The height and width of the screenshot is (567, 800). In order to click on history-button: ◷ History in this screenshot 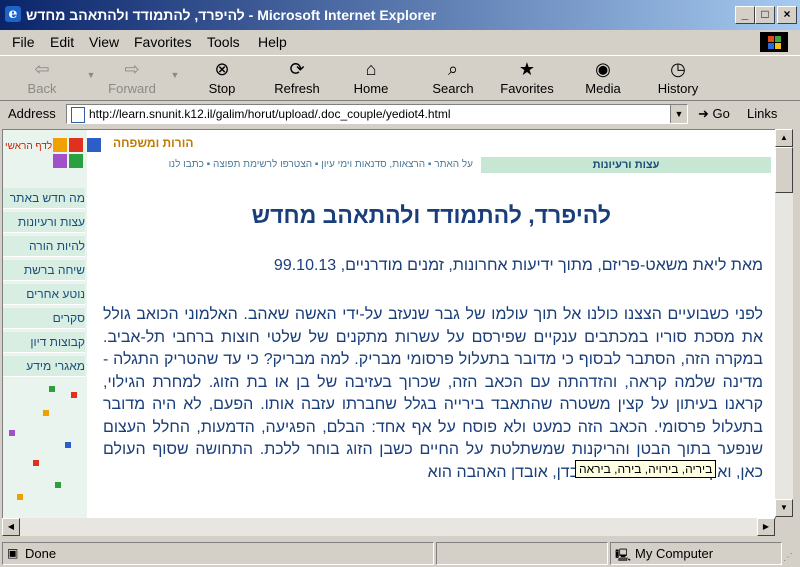, I will do `click(678, 78)`.